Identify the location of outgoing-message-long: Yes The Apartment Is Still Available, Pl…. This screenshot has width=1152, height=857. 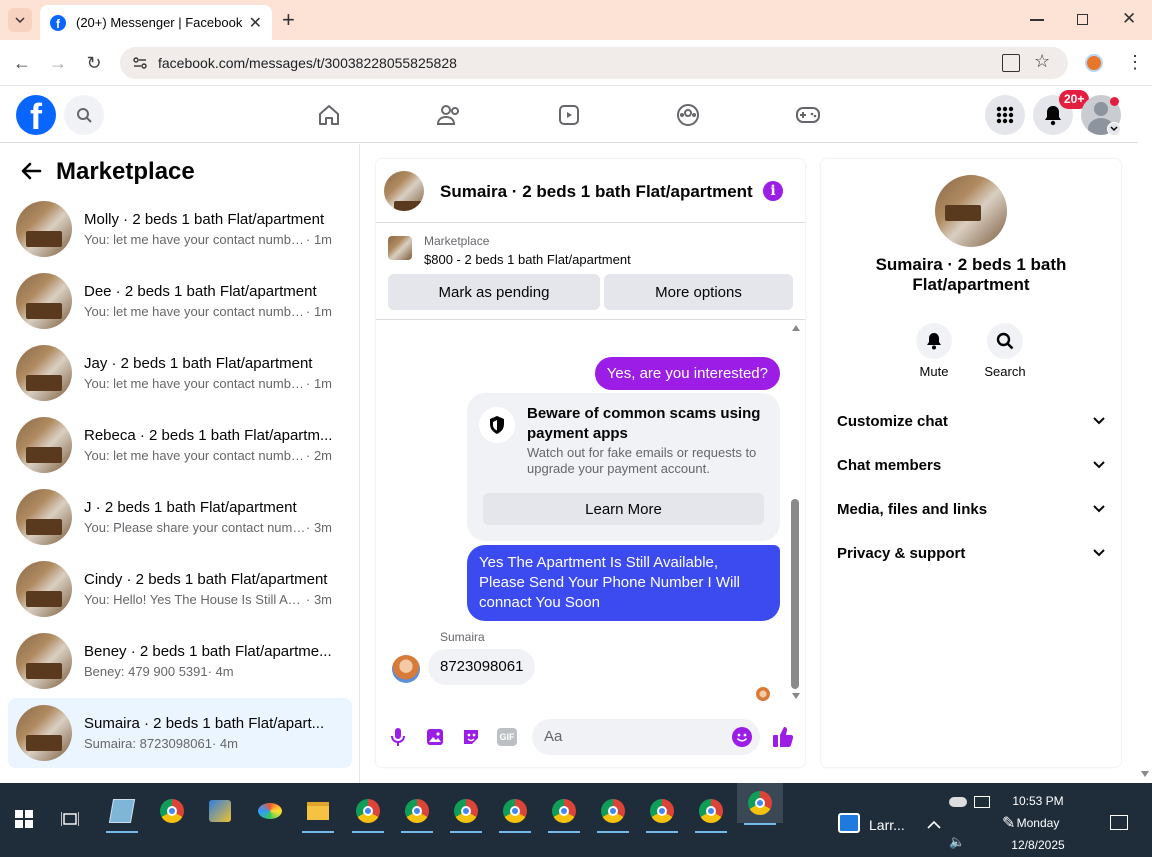
(623, 583).